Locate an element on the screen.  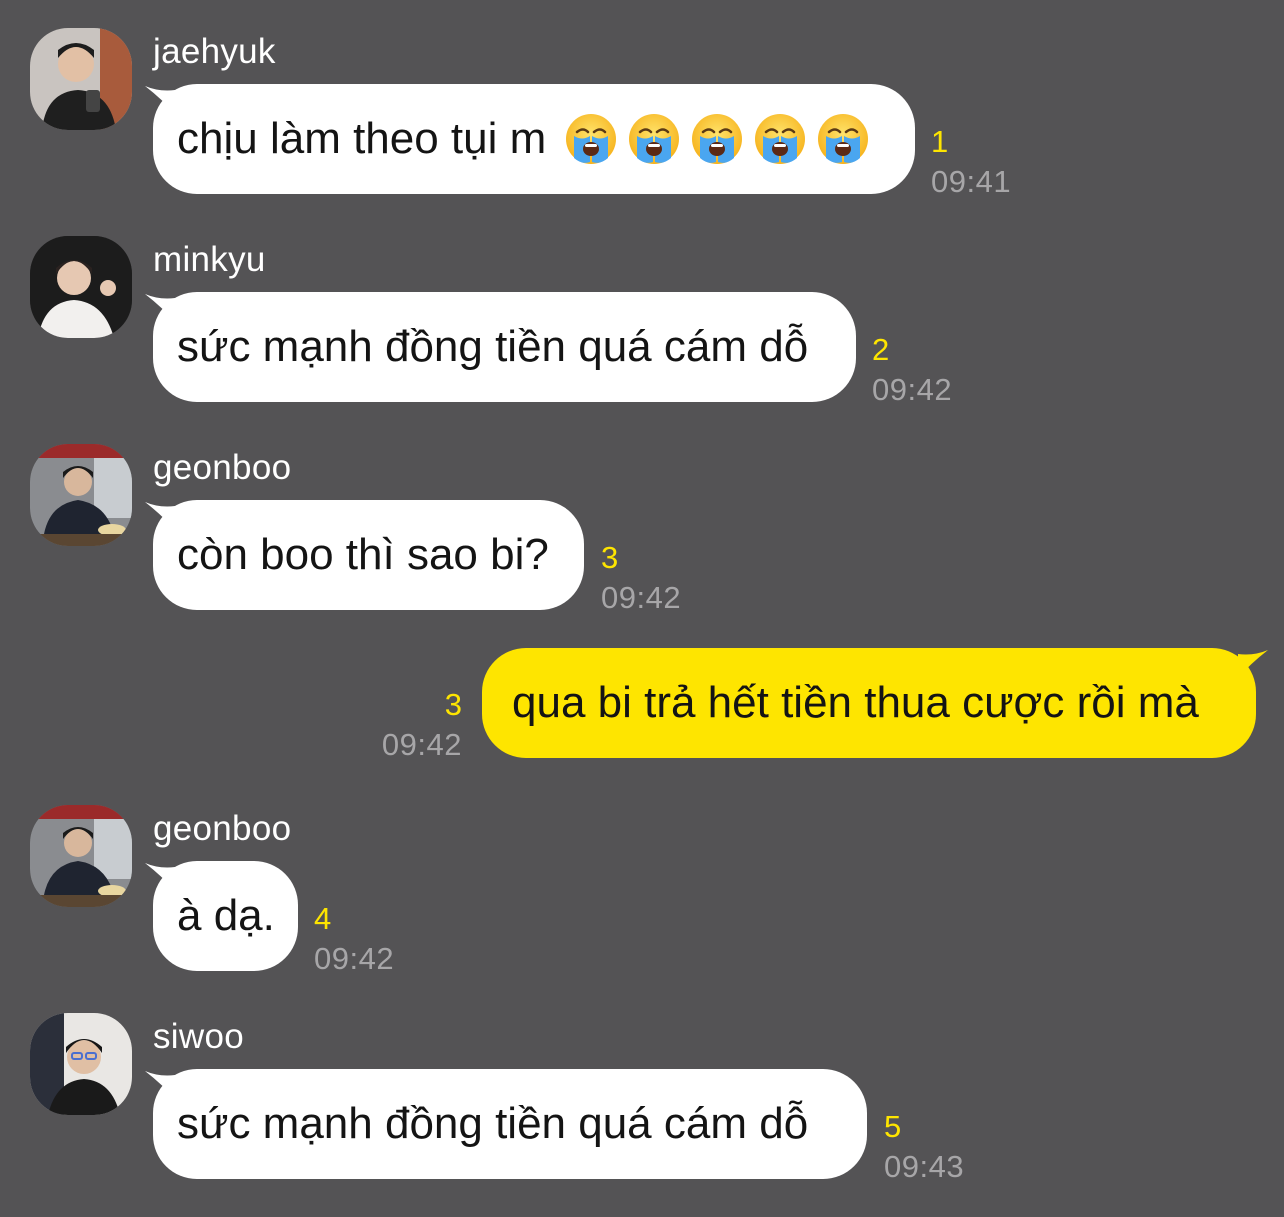
message-bubble: còn boo thì sao bi? is located at coordinates (368, 555).